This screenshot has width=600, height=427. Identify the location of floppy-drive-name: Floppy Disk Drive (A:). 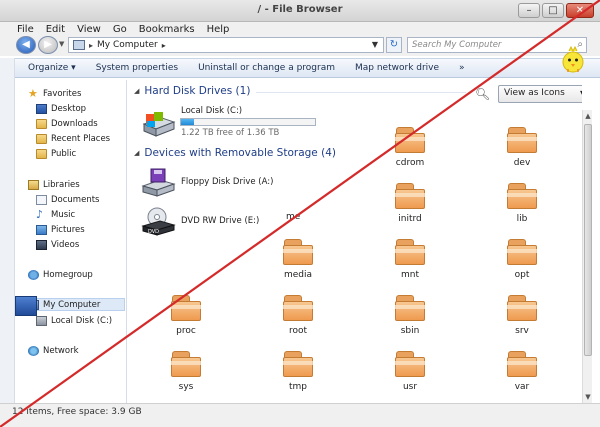
(227, 182).